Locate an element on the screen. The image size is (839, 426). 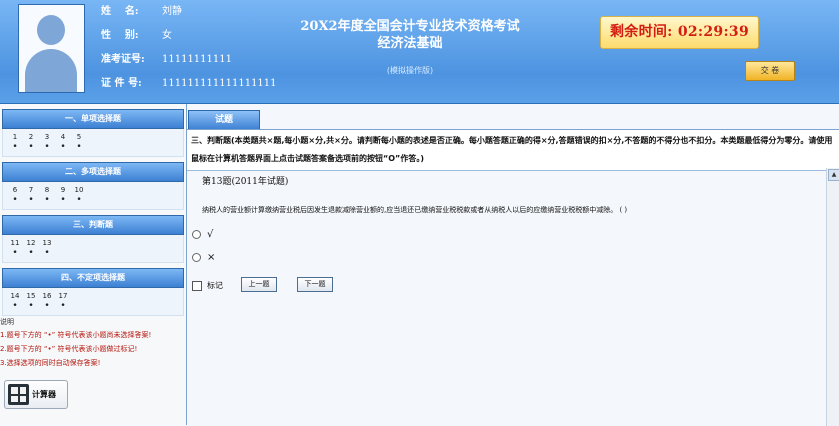
question-nav-5: 5 • is located at coordinates (79, 142).